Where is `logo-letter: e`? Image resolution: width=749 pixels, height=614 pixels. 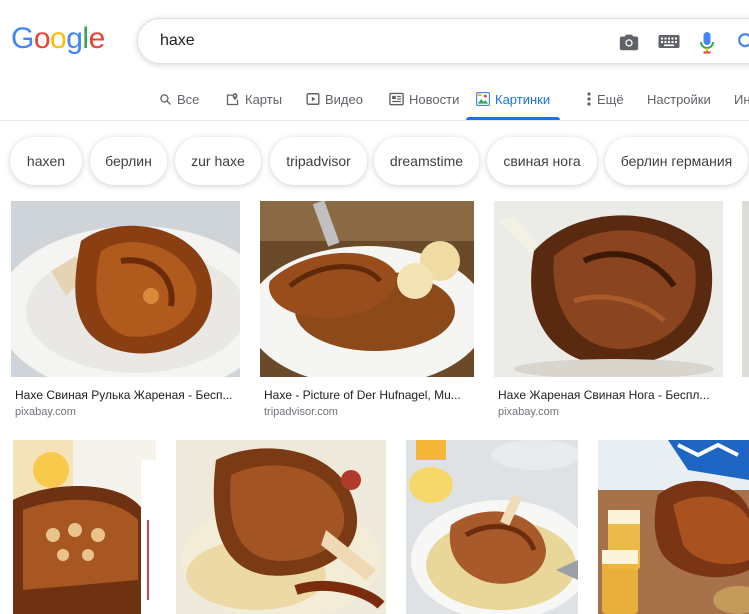 logo-letter: e is located at coordinates (97, 38).